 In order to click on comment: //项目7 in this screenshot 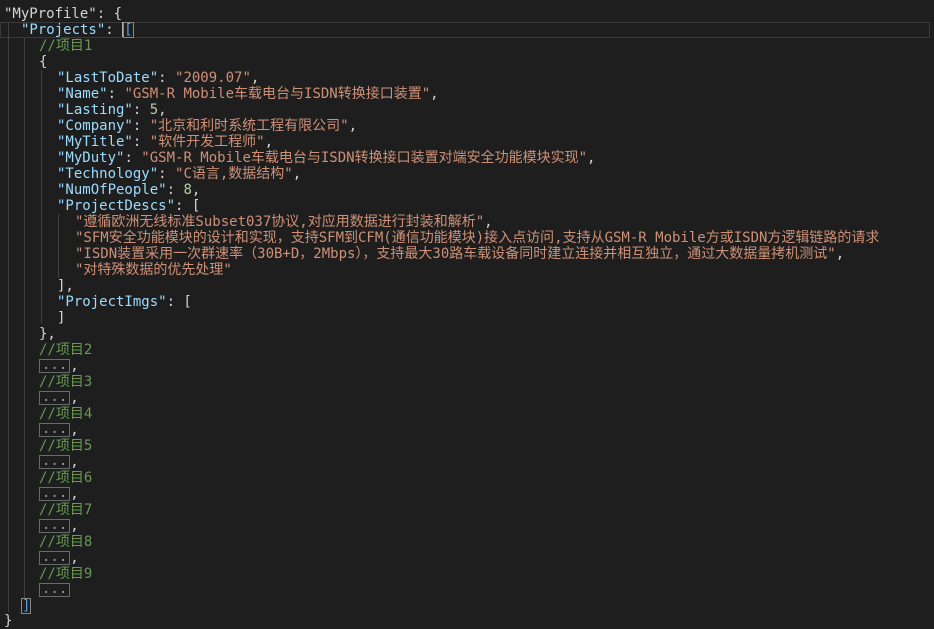, I will do `click(66, 510)`.